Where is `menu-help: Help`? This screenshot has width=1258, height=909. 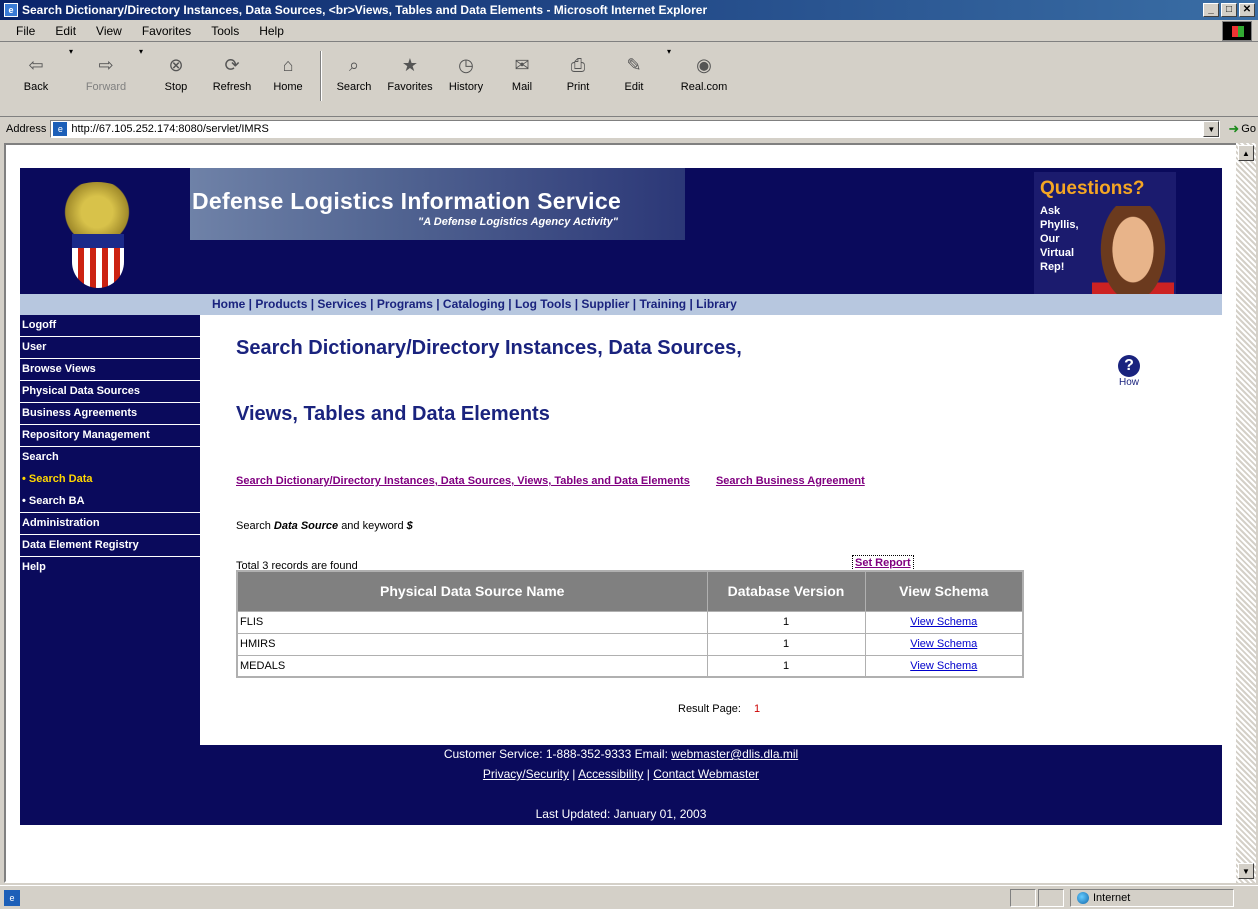 menu-help: Help is located at coordinates (271, 31).